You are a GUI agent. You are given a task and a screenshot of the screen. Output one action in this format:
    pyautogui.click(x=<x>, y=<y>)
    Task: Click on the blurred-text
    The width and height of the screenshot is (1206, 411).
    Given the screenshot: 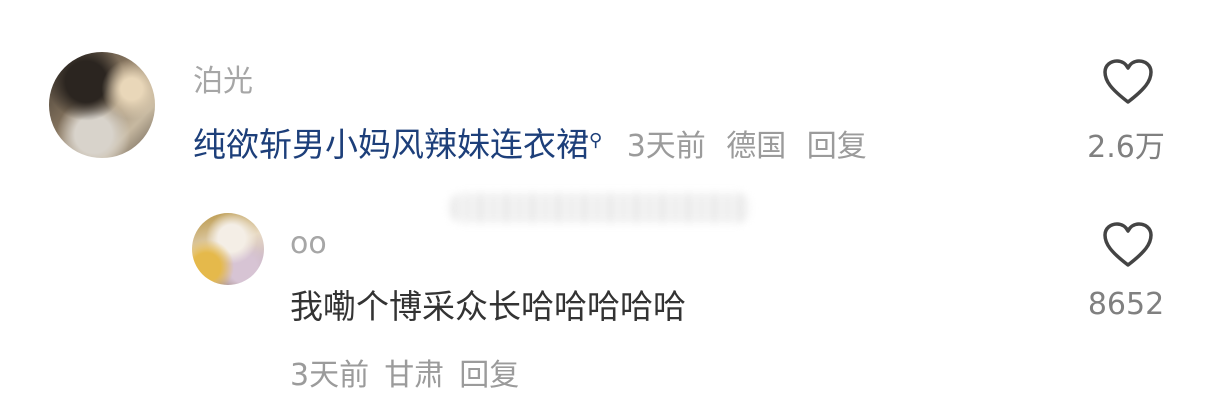 What is the action you would take?
    pyautogui.click(x=600, y=208)
    